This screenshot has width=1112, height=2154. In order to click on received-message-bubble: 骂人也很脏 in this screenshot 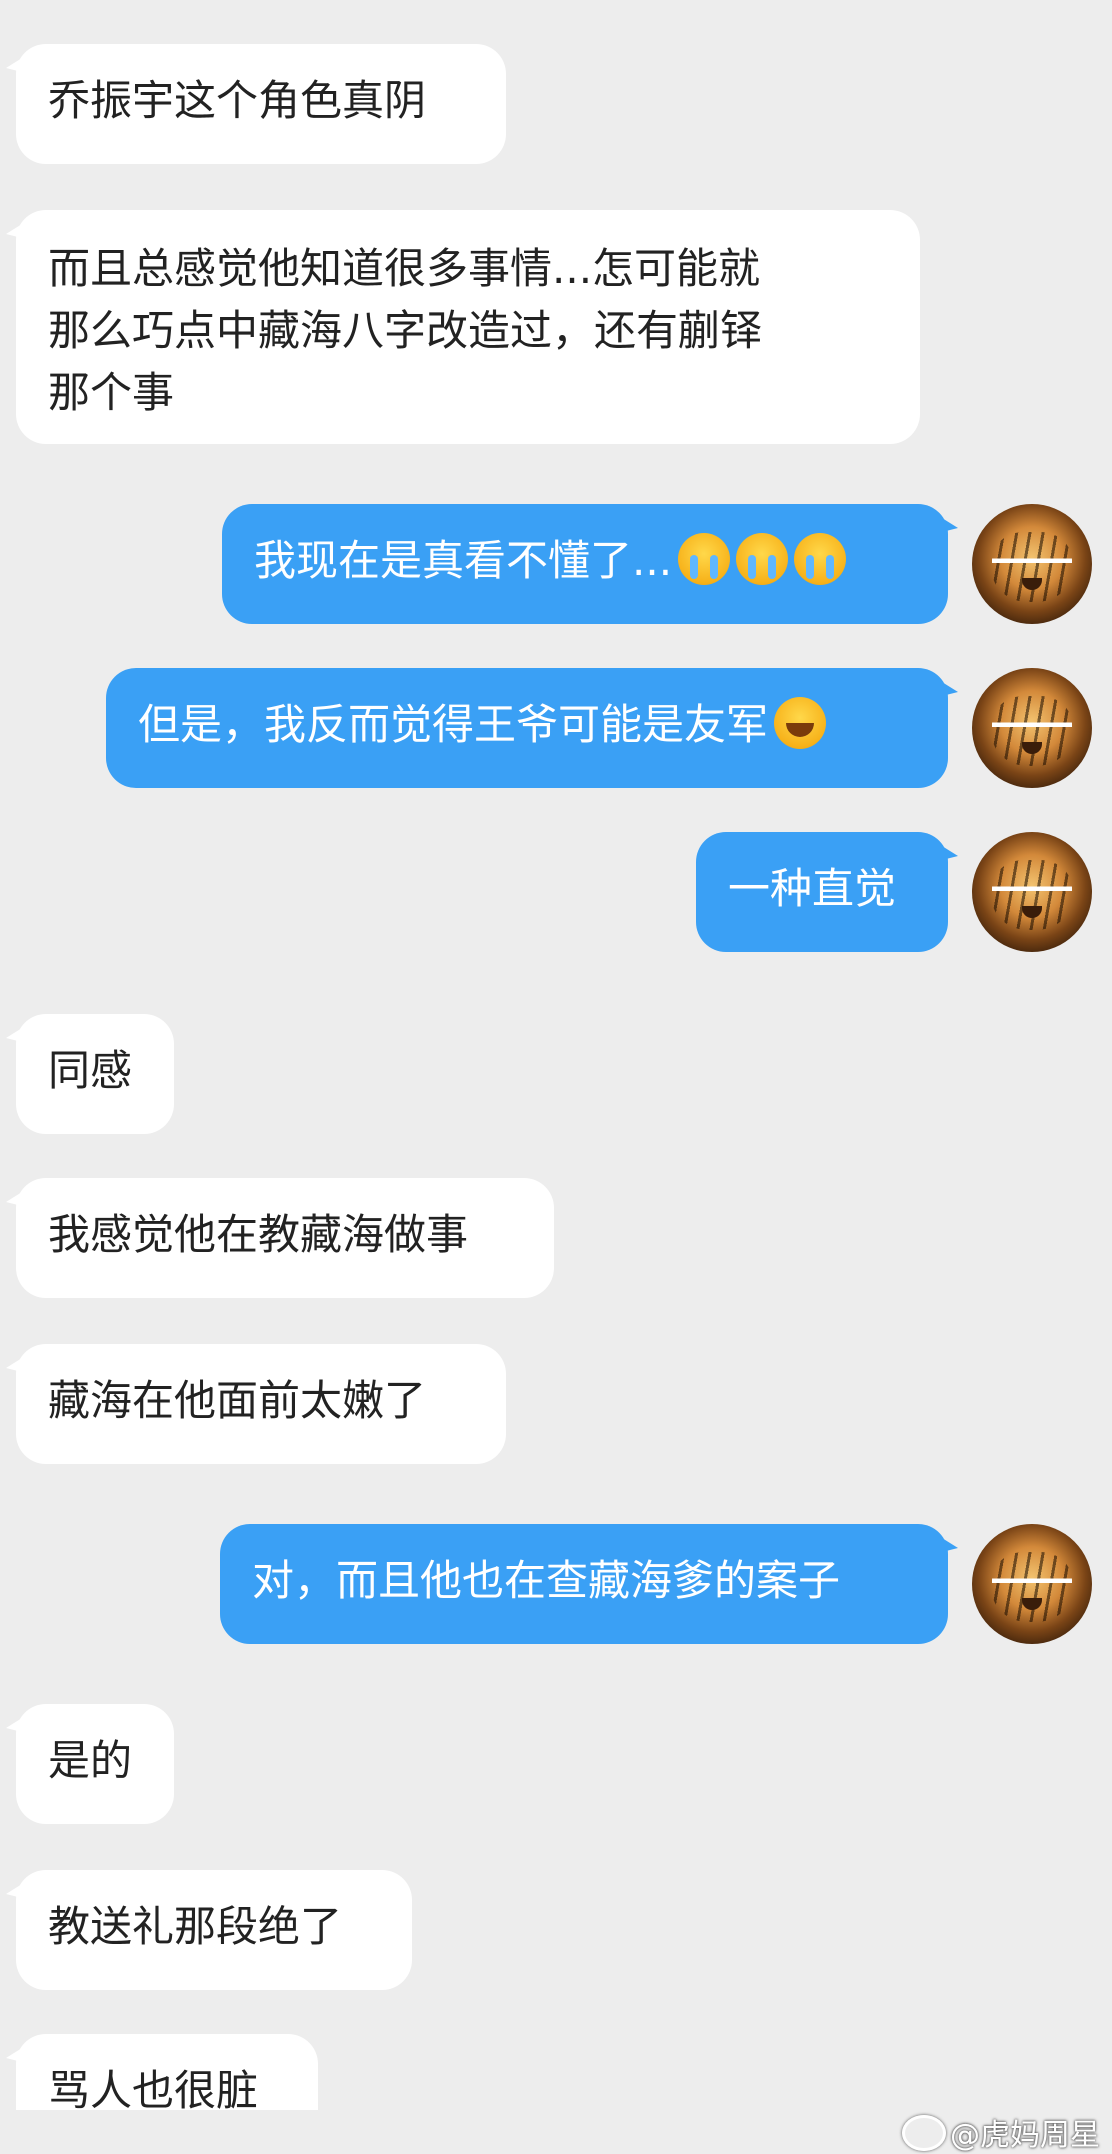, I will do `click(162, 2072)`.